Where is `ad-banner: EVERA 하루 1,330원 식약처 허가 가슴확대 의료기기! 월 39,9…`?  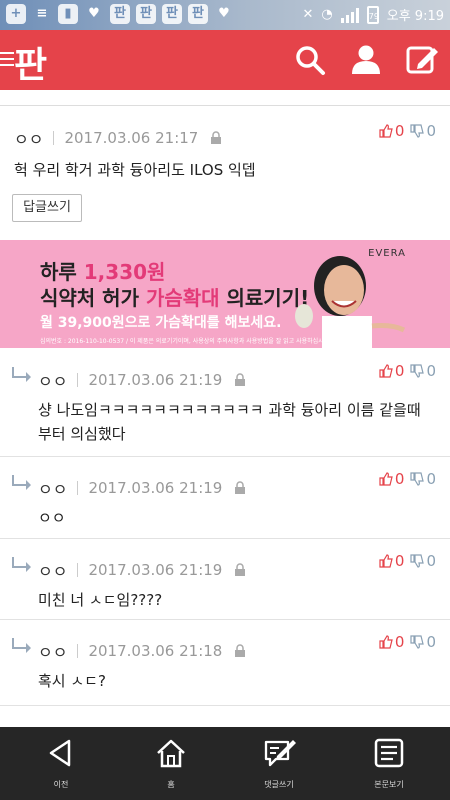
ad-banner: EVERA 하루 1,330원 식약처 허가 가슴확대 의료기기! 월 39,9… is located at coordinates (225, 294).